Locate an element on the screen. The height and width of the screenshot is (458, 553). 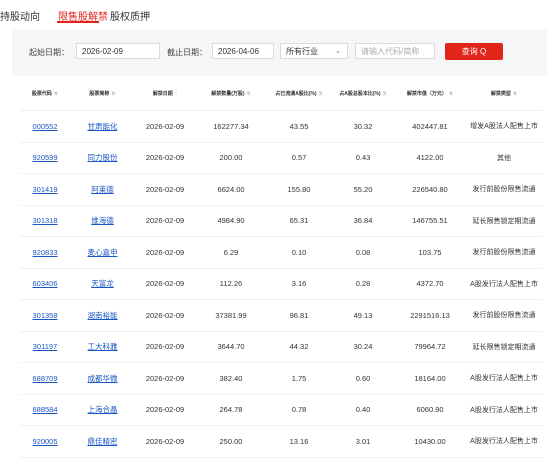
stock-code-link: 688709 is located at coordinates (45, 378).